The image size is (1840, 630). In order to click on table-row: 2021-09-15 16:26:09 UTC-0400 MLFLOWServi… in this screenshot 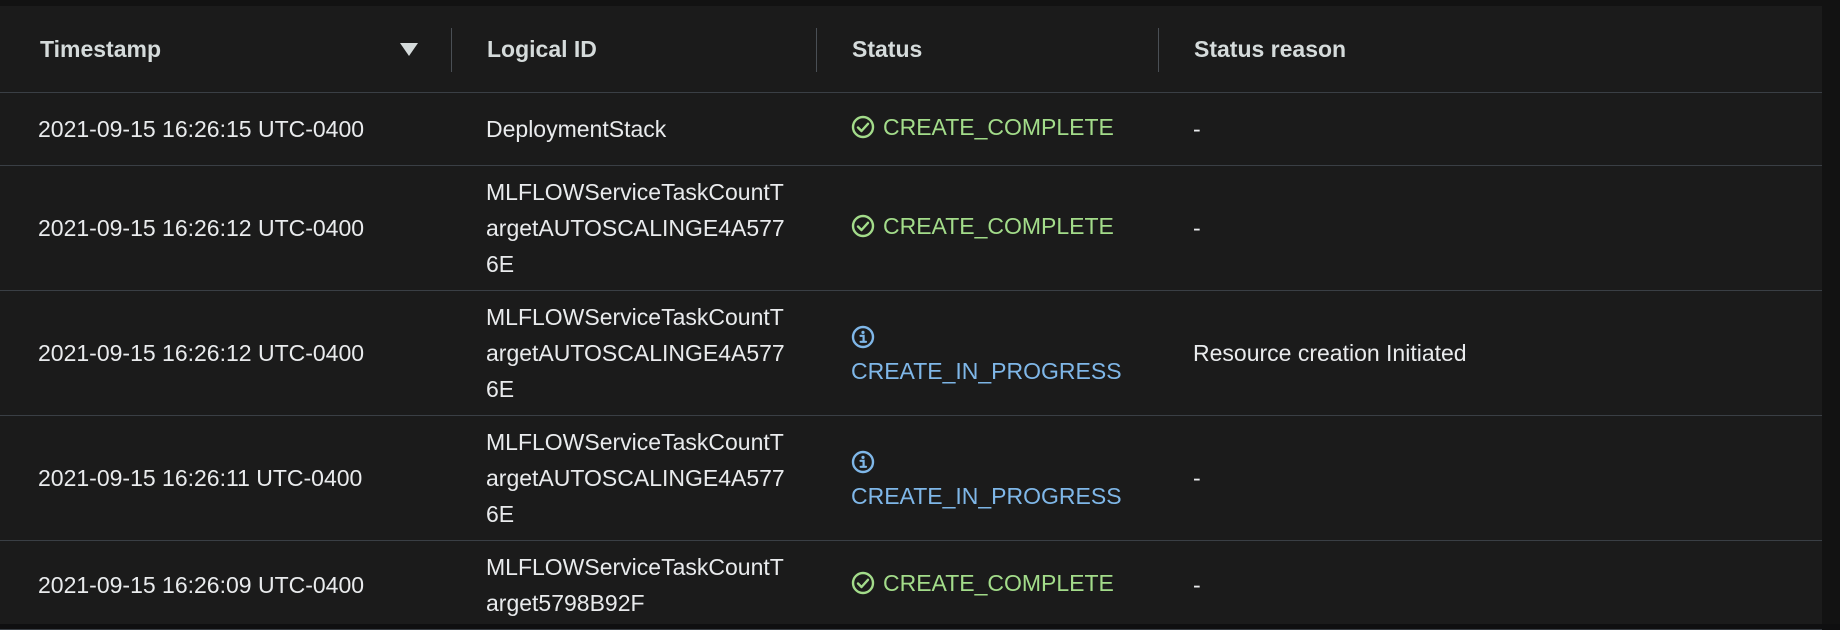, I will do `click(911, 585)`.